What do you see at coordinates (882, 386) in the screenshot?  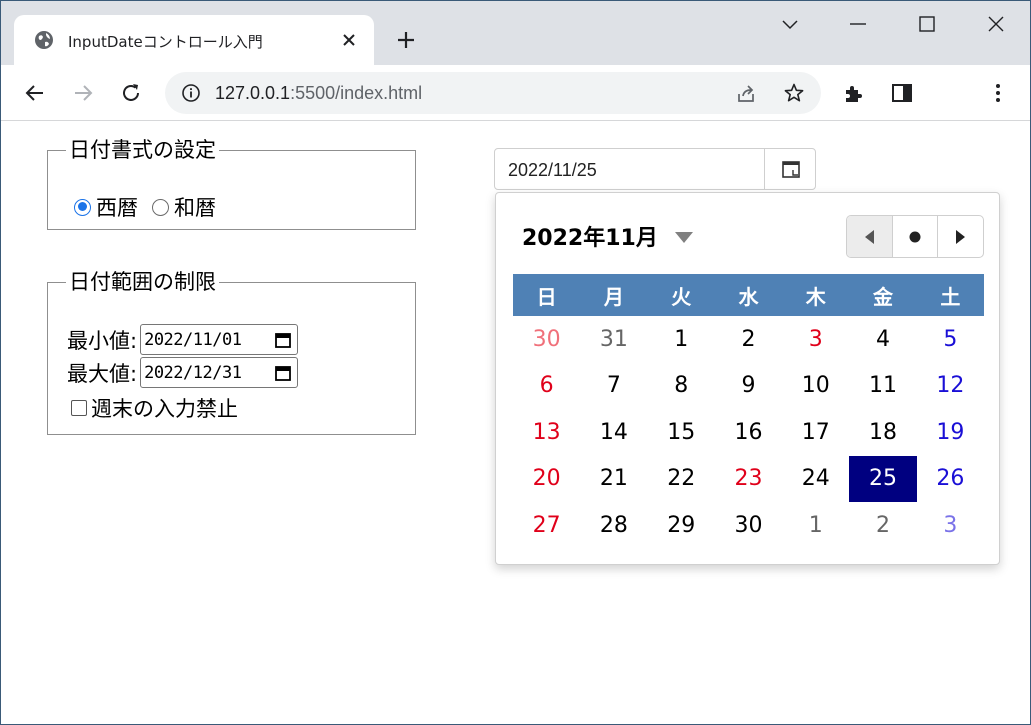 I see `calendar-day: 11` at bounding box center [882, 386].